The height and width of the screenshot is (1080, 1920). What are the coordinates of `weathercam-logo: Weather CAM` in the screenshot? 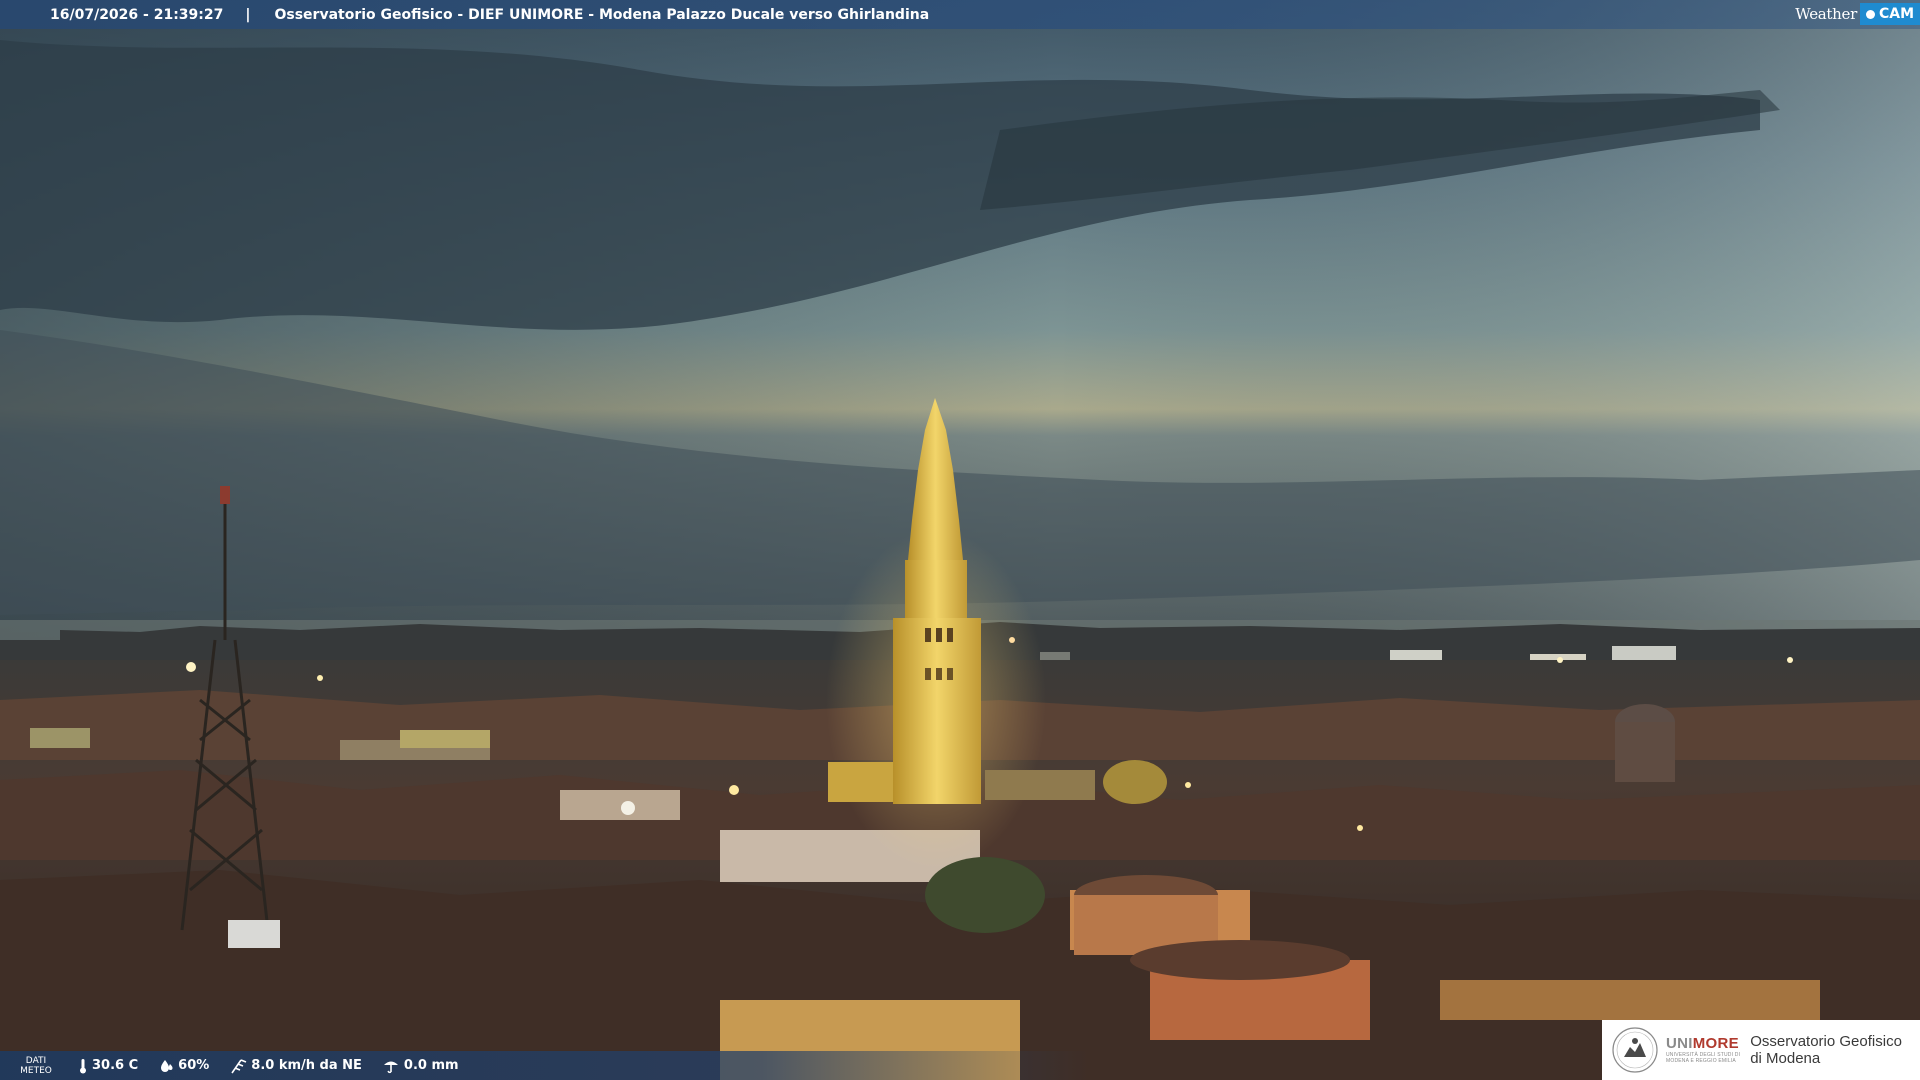 It's located at (1857, 14).